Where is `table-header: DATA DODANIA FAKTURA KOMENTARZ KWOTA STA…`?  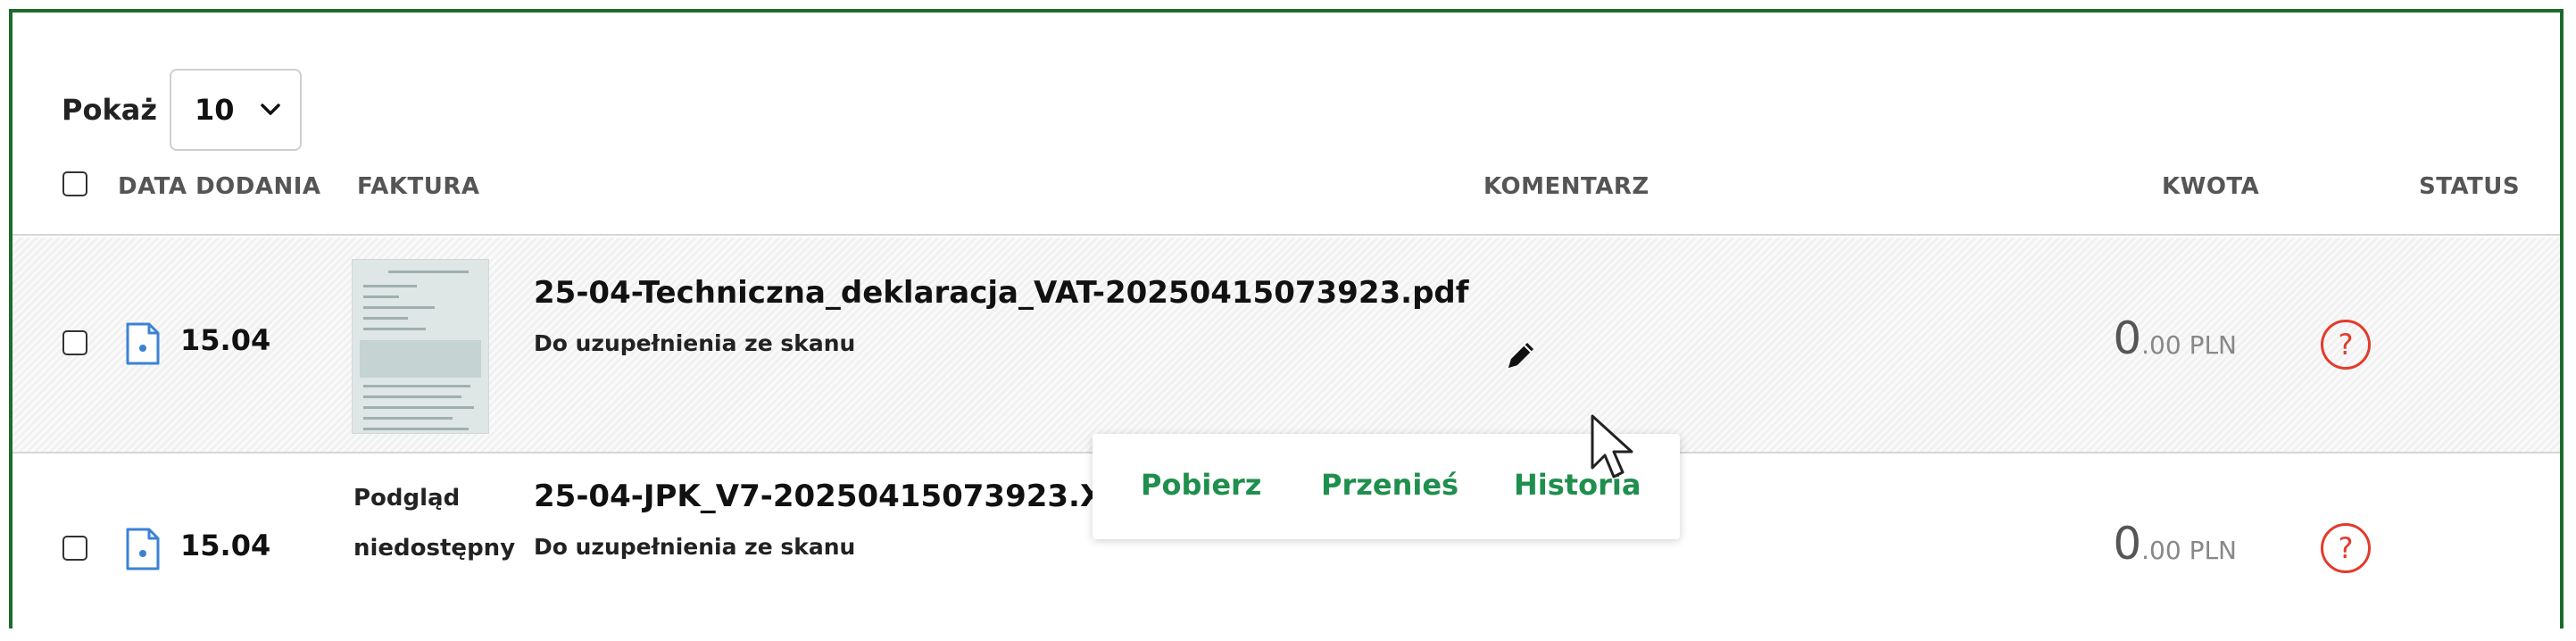 table-header: DATA DODANIA FAKTURA KOMENTARZ KWOTA STA… is located at coordinates (1286, 191).